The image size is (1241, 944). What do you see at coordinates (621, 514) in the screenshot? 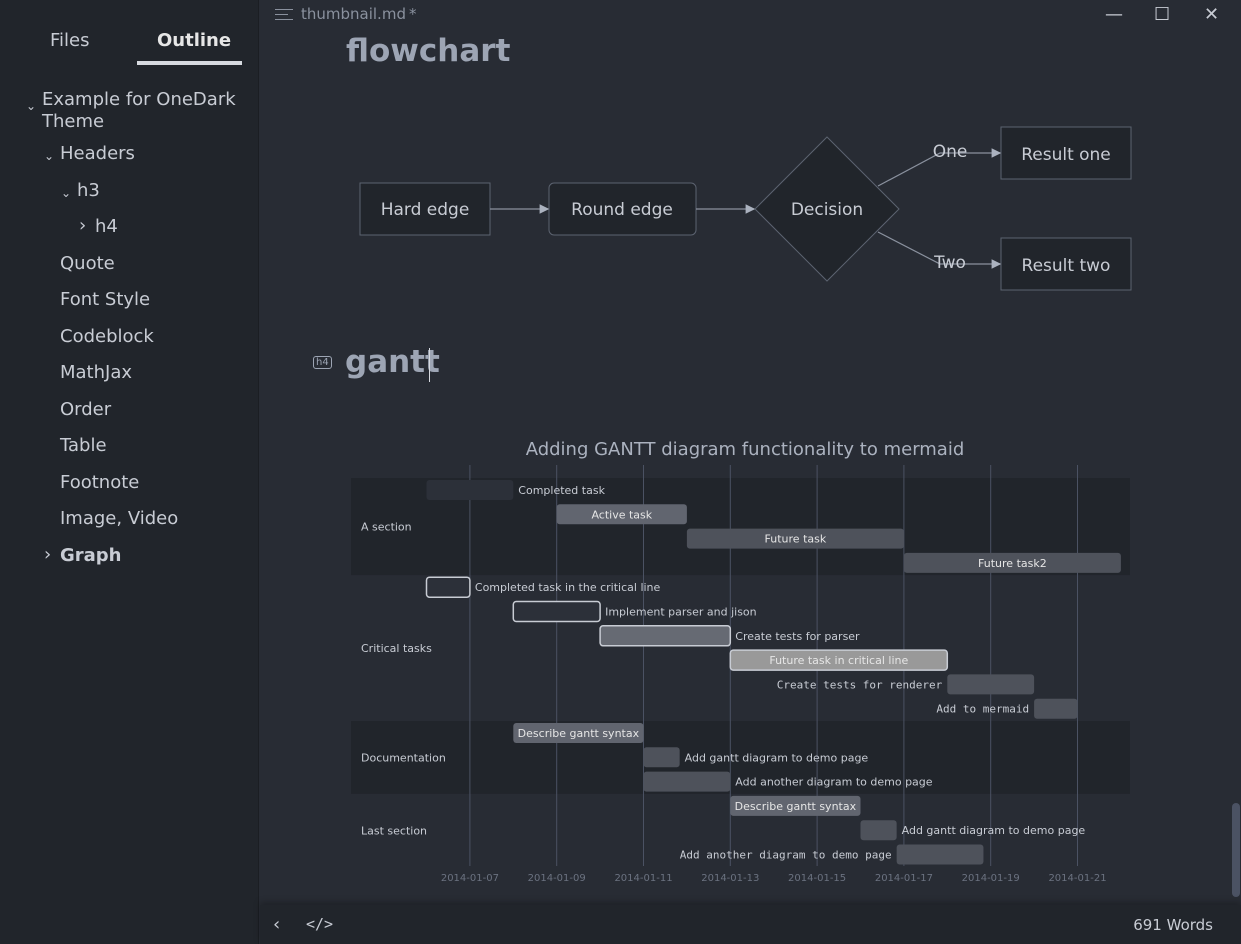
I see `task-label: Active task` at bounding box center [621, 514].